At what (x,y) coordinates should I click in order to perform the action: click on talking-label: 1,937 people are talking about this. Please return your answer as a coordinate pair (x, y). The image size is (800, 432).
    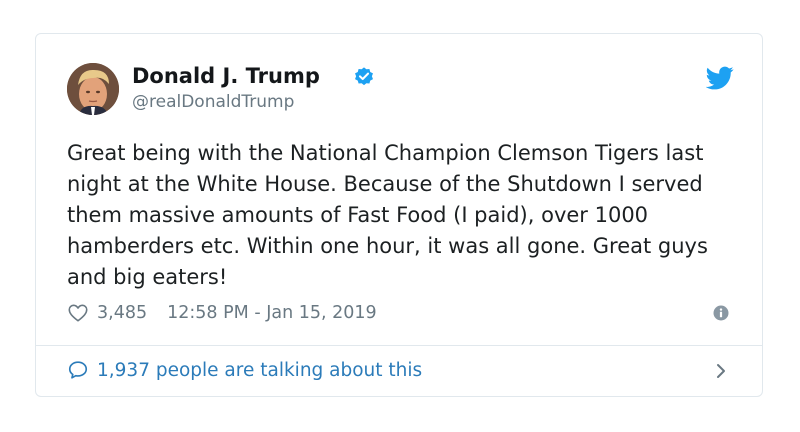
    Looking at the image, I should click on (260, 370).